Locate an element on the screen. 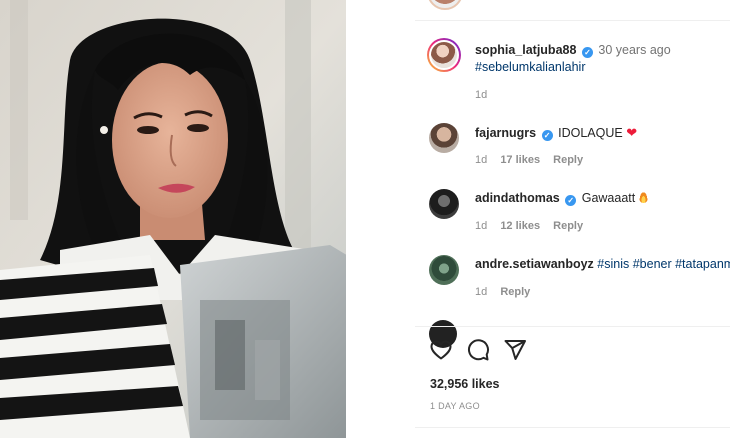 This screenshot has height=438, width=730. comment-likes: 17 likes is located at coordinates (520, 160).